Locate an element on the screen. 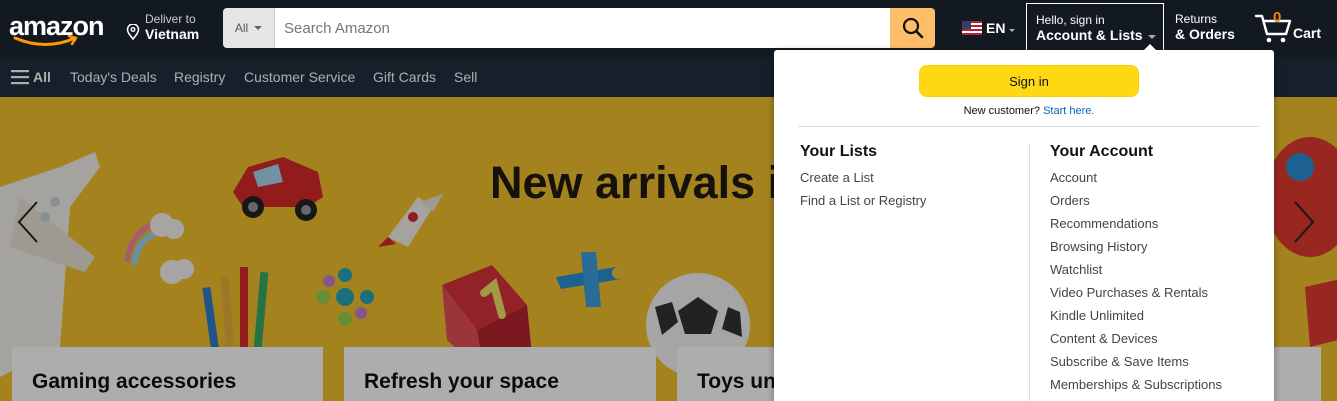 The image size is (1337, 401). search-bar: All is located at coordinates (579, 28).